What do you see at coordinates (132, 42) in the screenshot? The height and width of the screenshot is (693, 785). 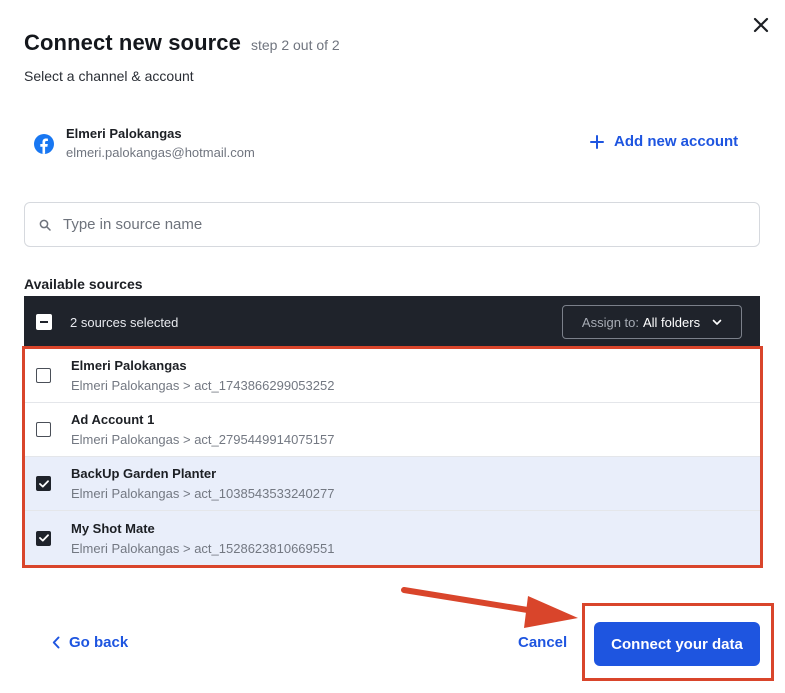 I see `dialog-title: Connect new source` at bounding box center [132, 42].